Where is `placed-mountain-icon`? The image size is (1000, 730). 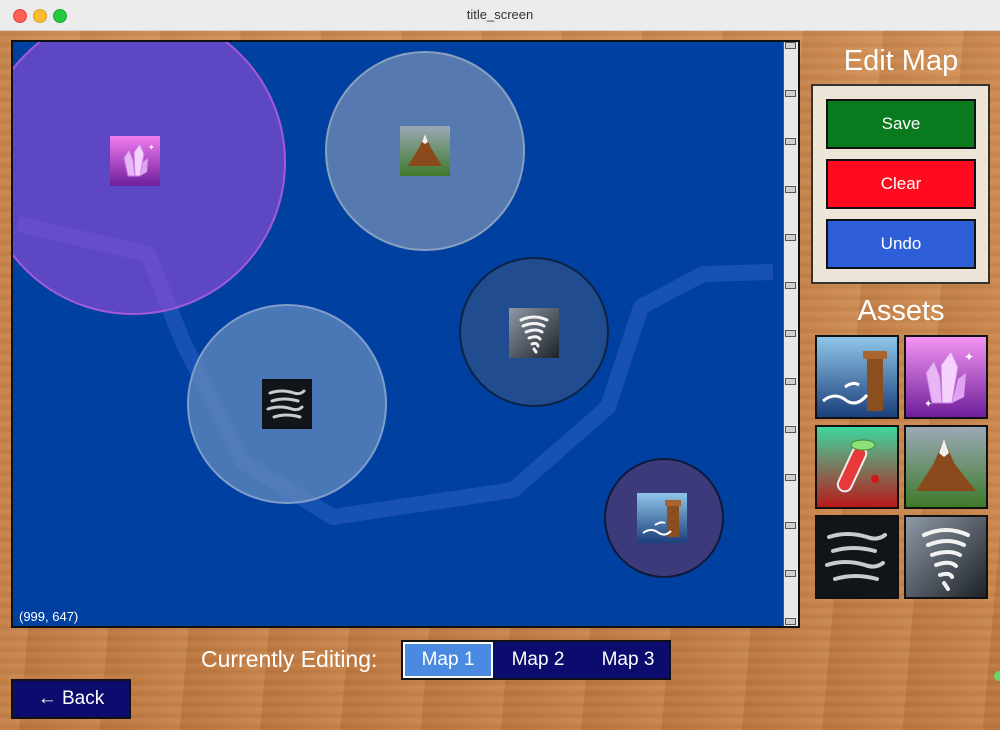 placed-mountain-icon is located at coordinates (425, 151).